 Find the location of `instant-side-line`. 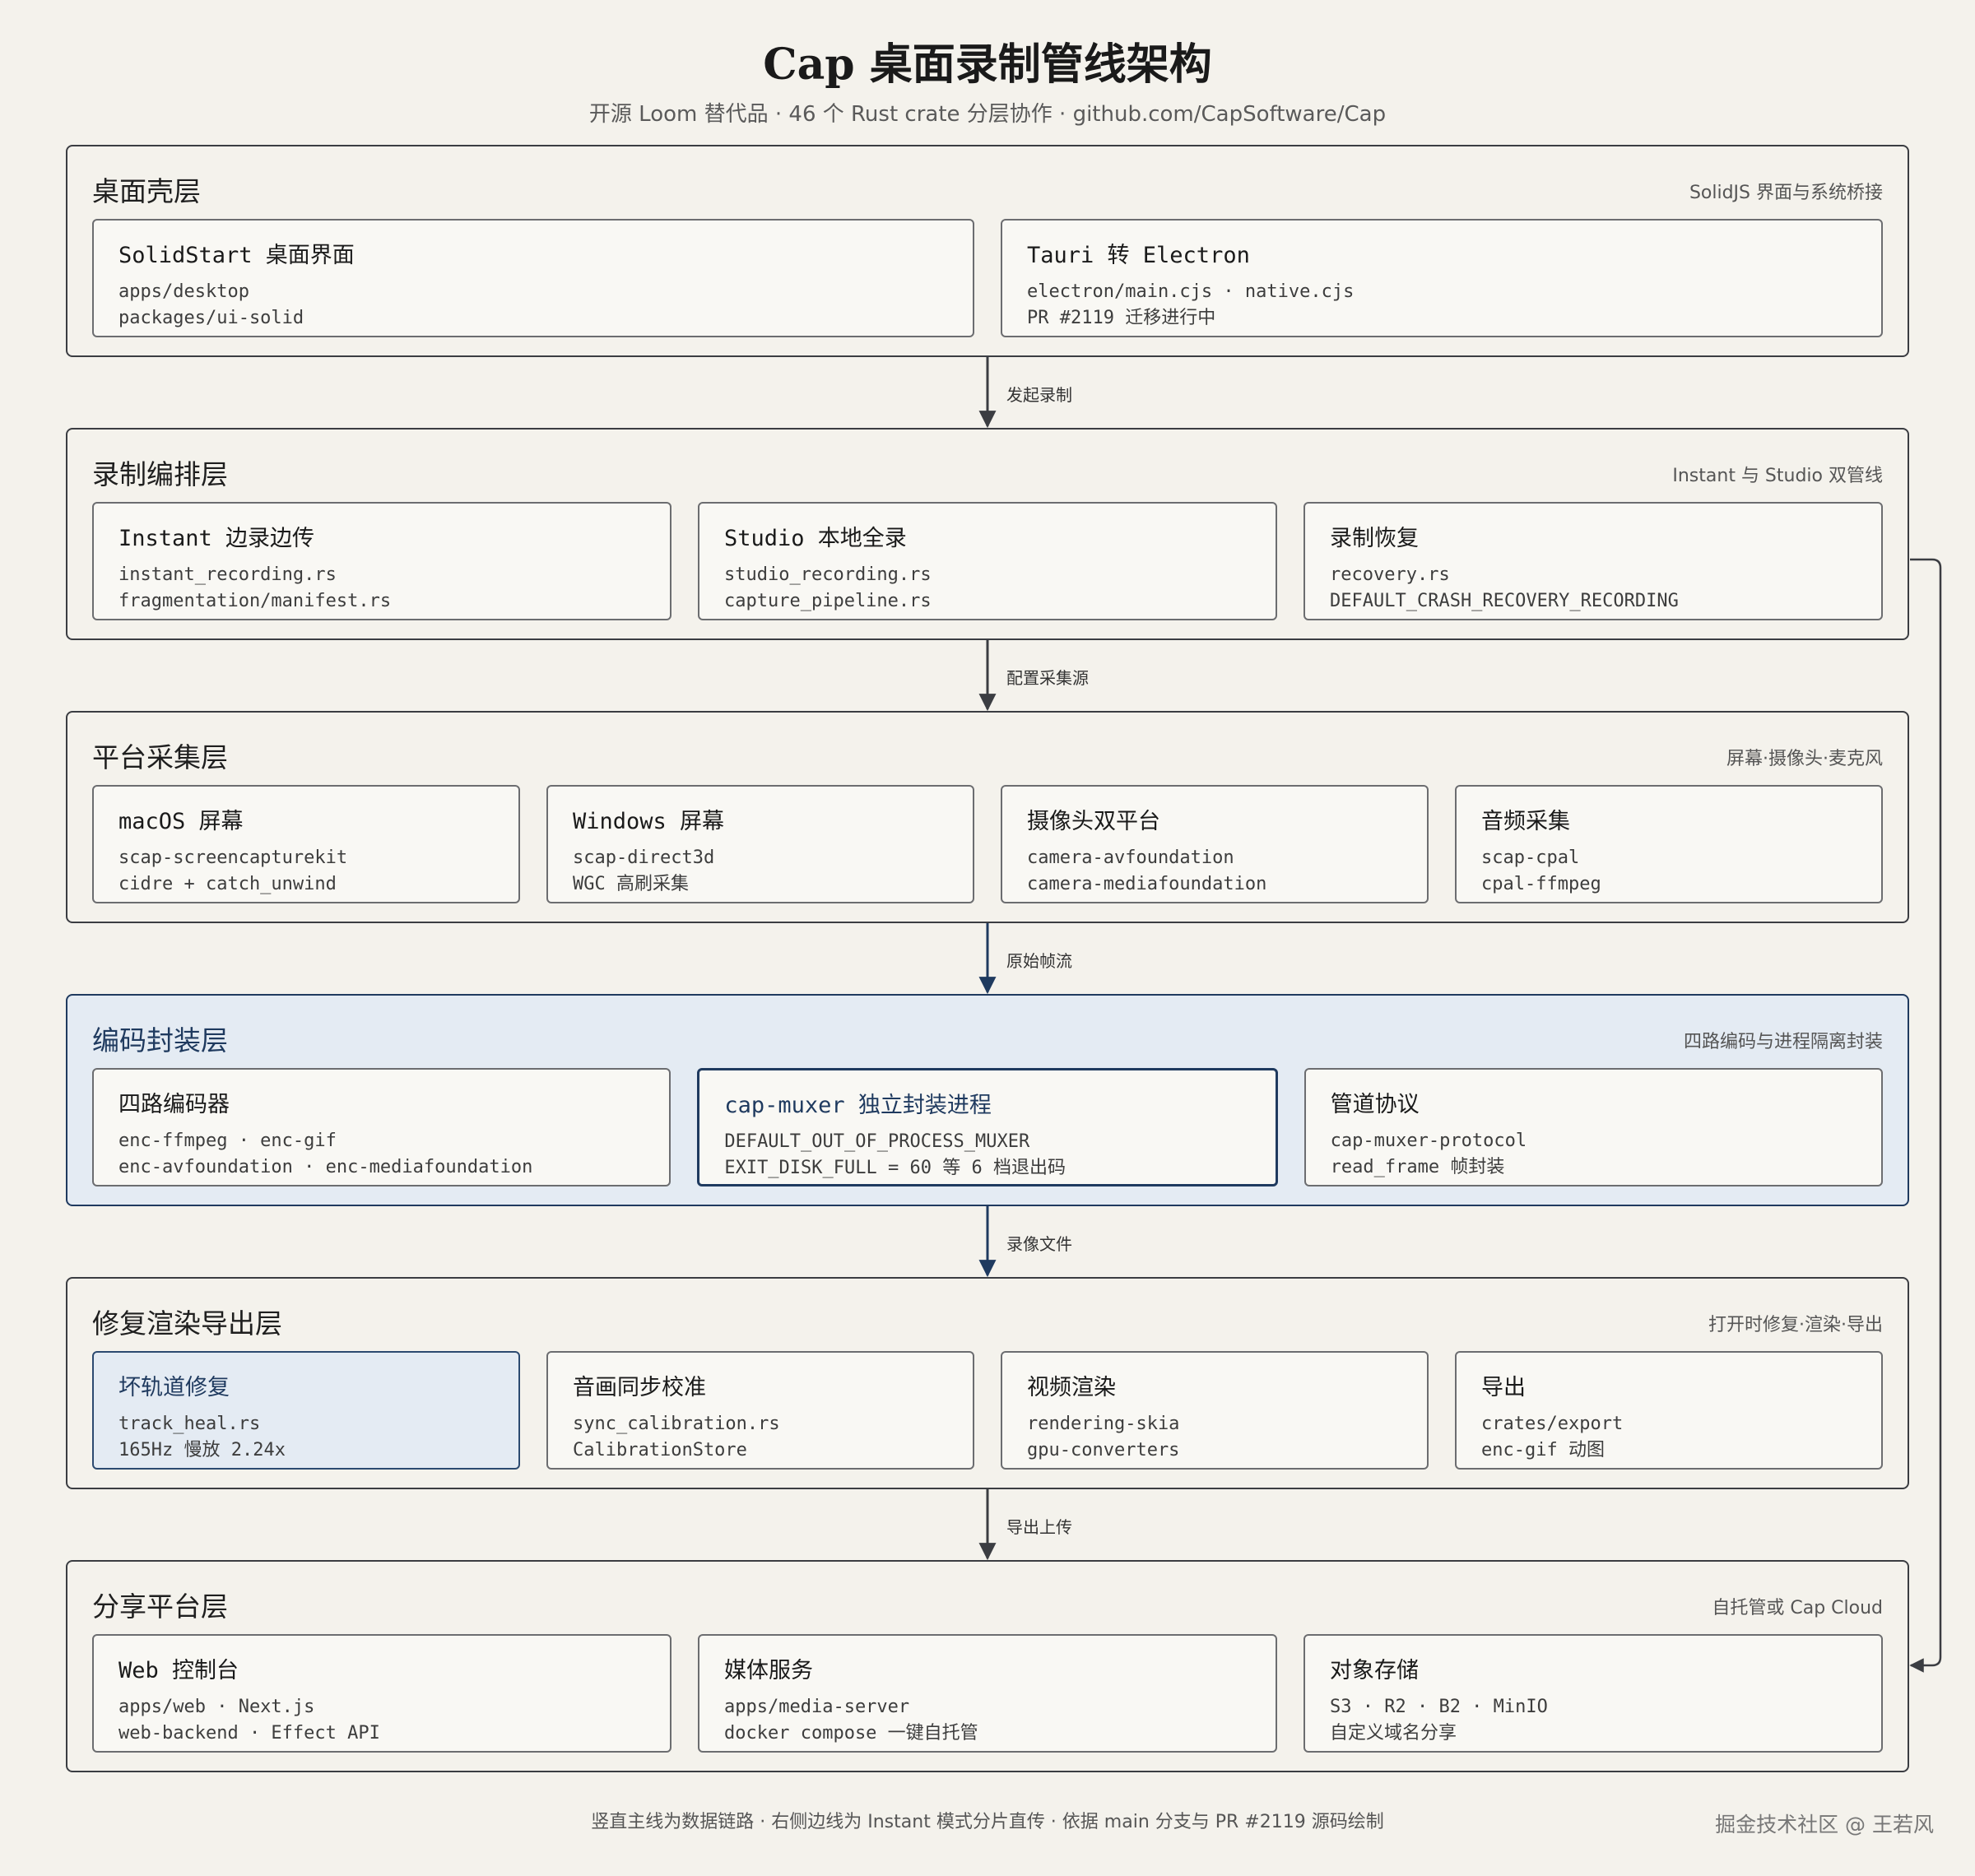

instant-side-line is located at coordinates (1926, 1115).